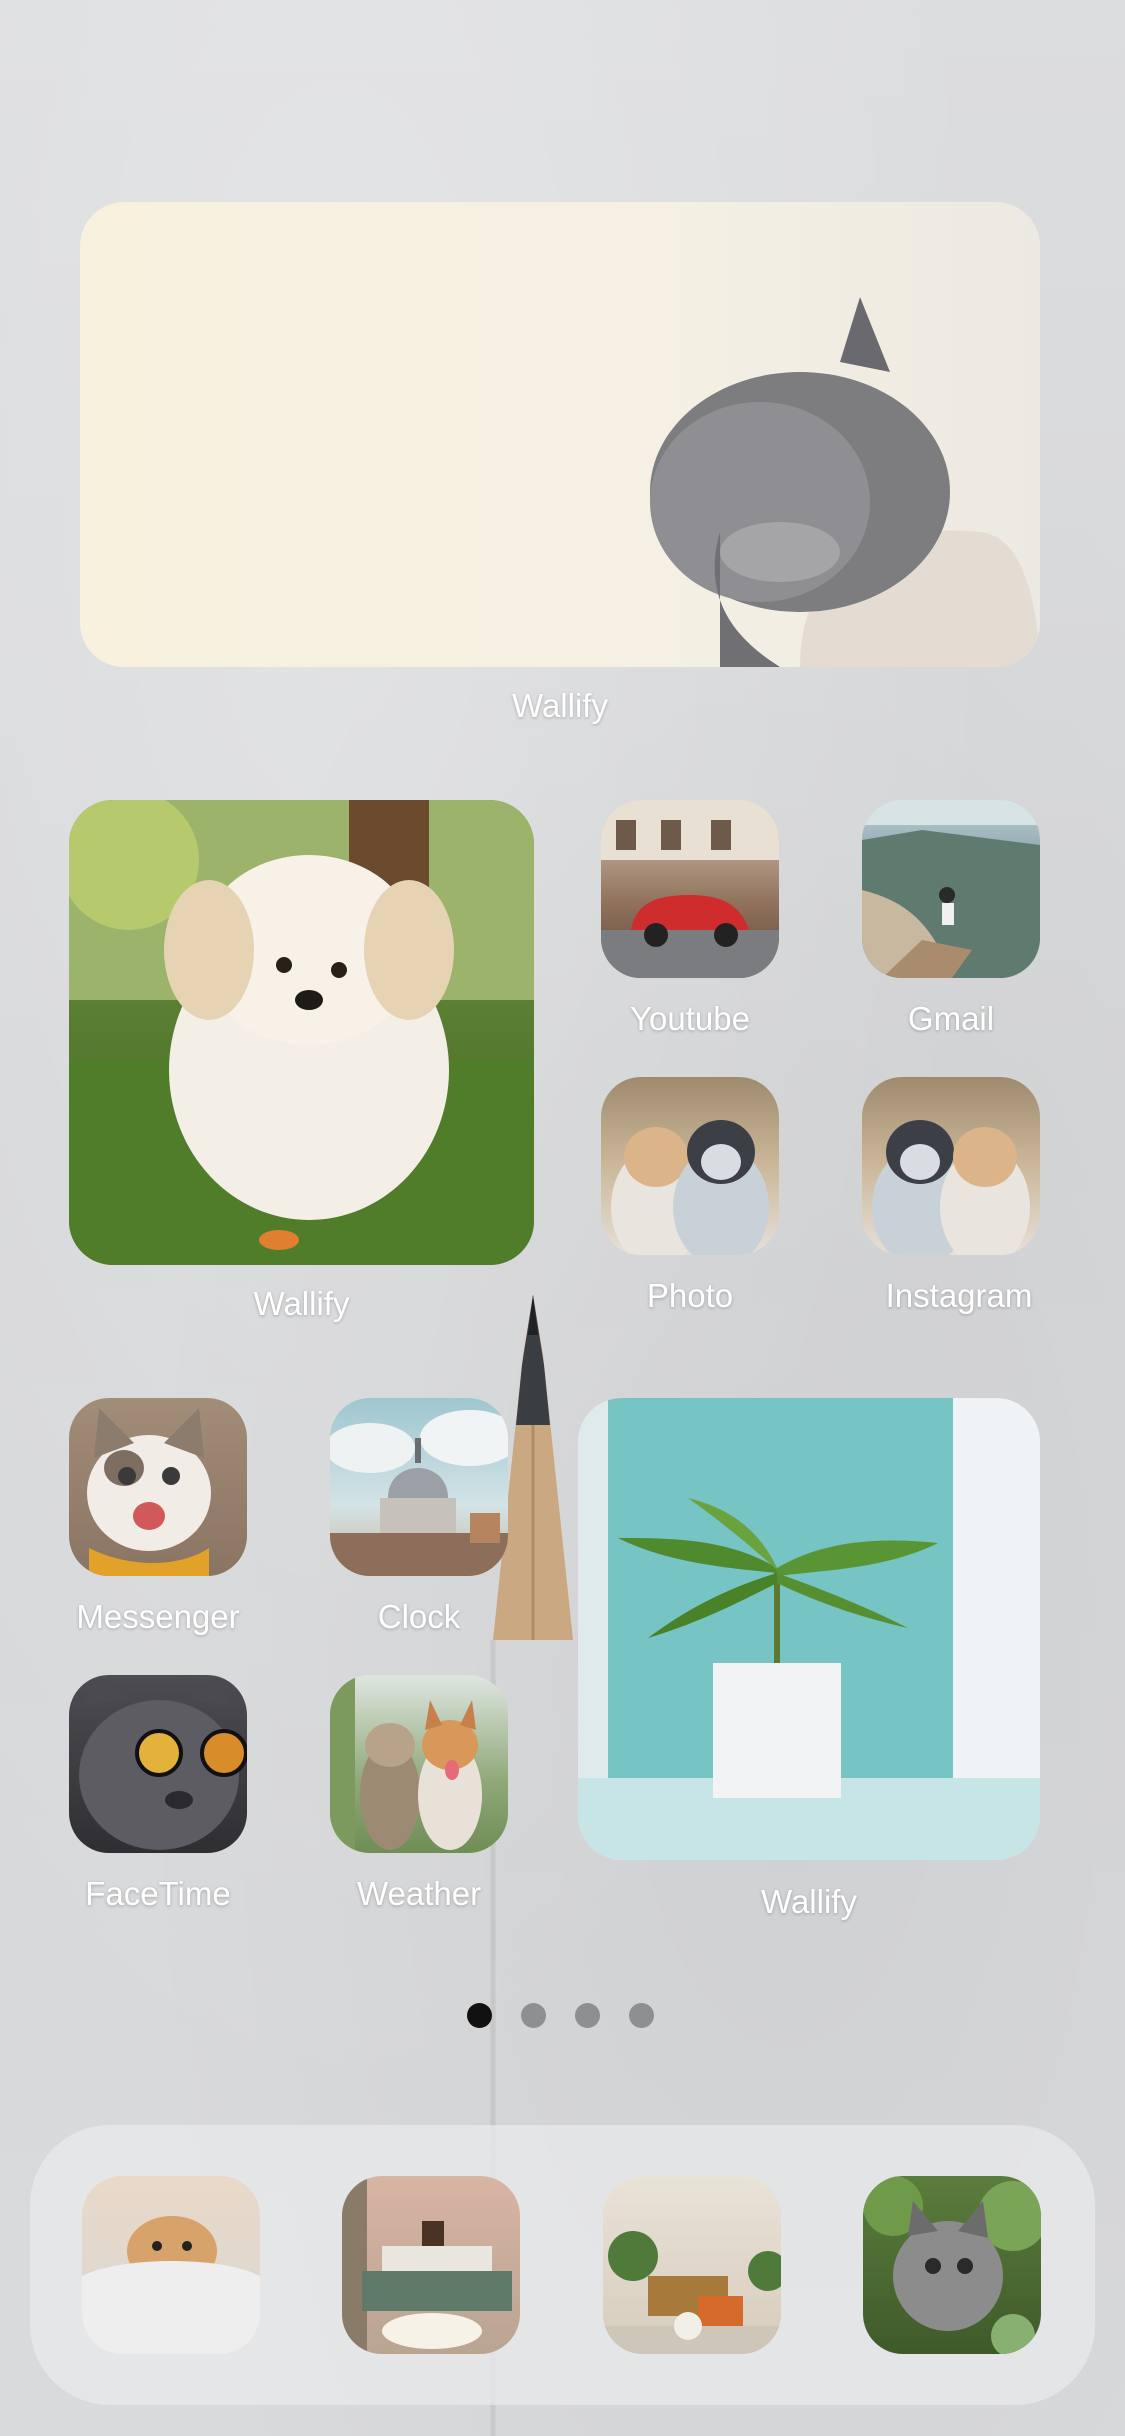 Image resolution: width=1125 pixels, height=2436 pixels. I want to click on kitten-image, so click(845, 482).